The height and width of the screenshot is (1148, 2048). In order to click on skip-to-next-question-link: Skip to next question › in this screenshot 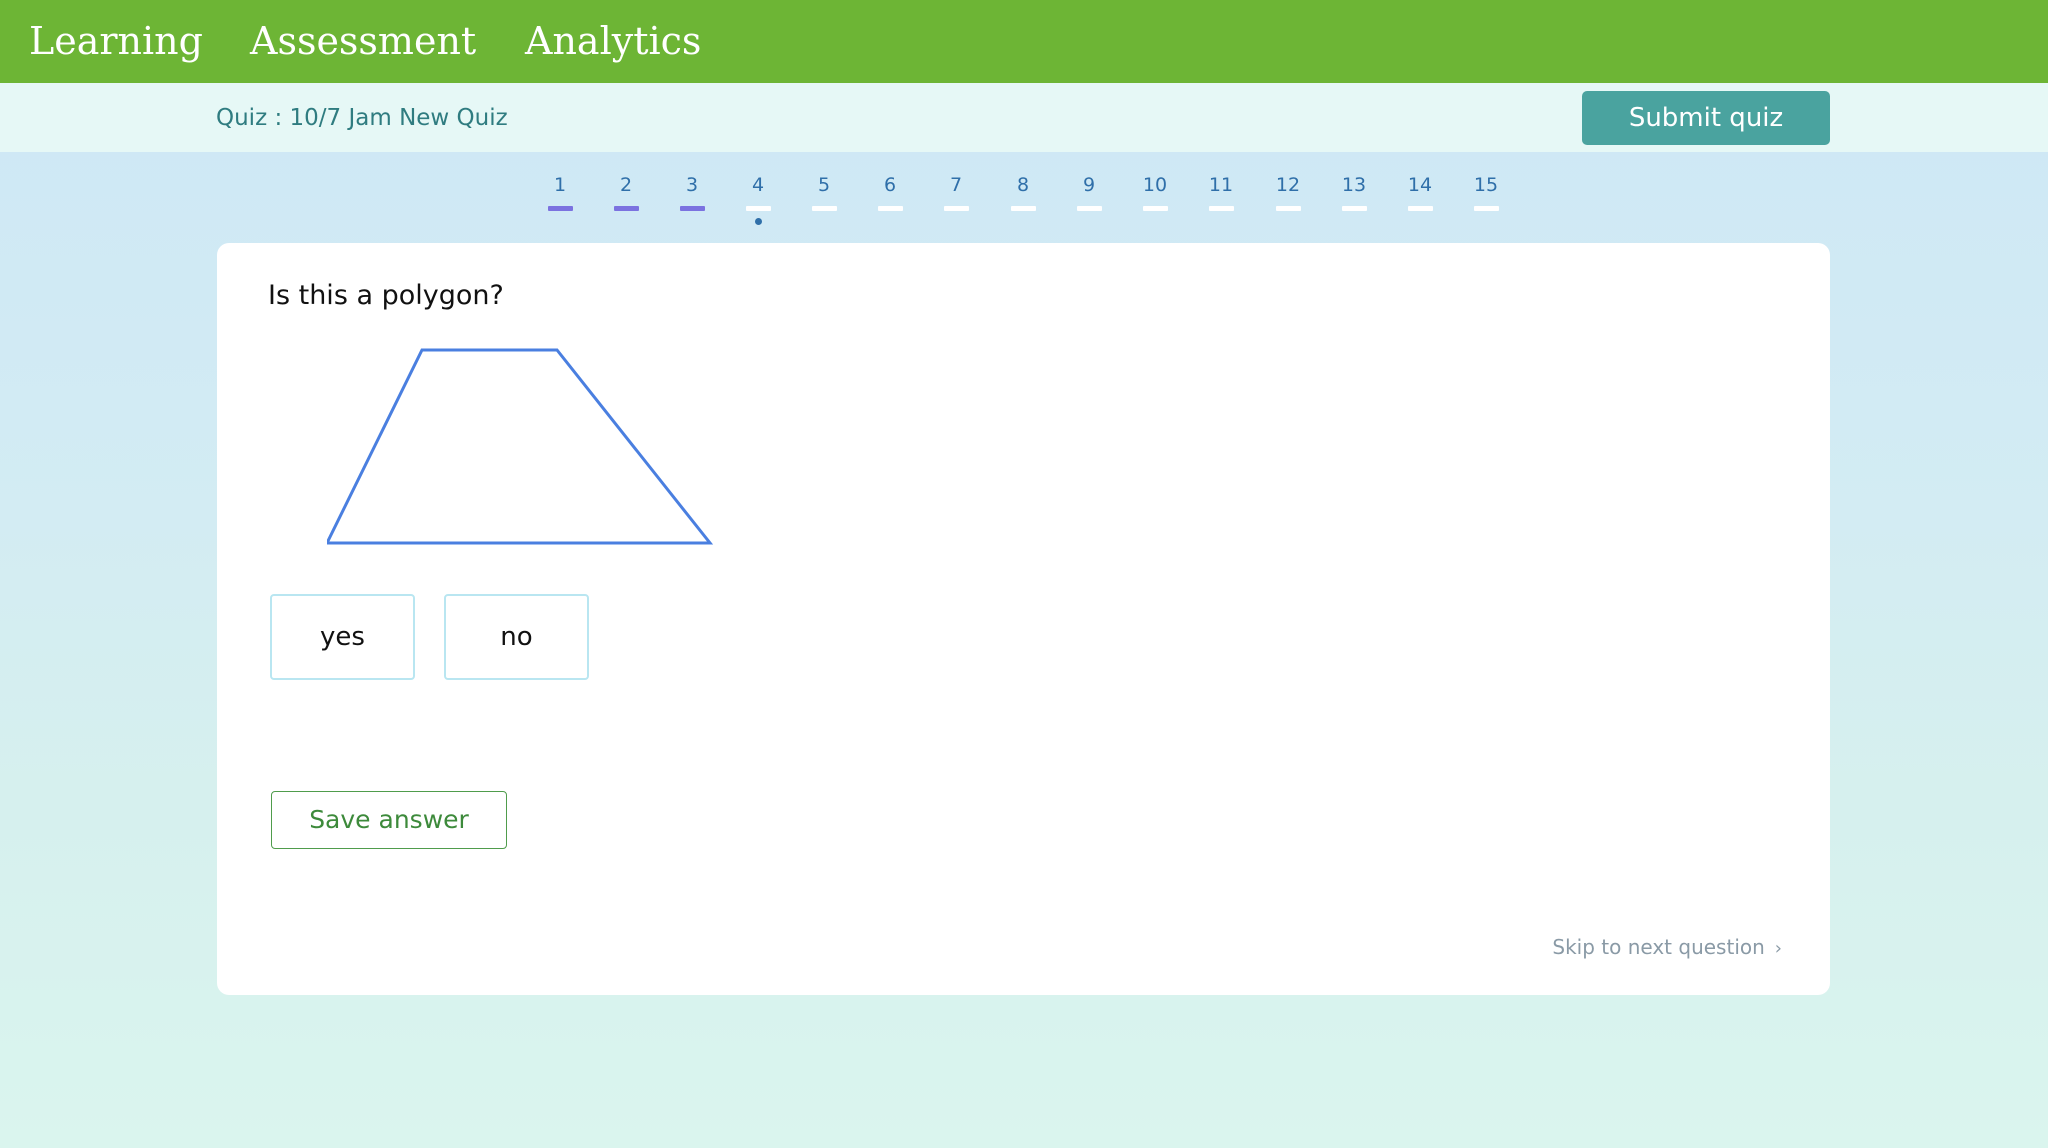, I will do `click(1667, 948)`.